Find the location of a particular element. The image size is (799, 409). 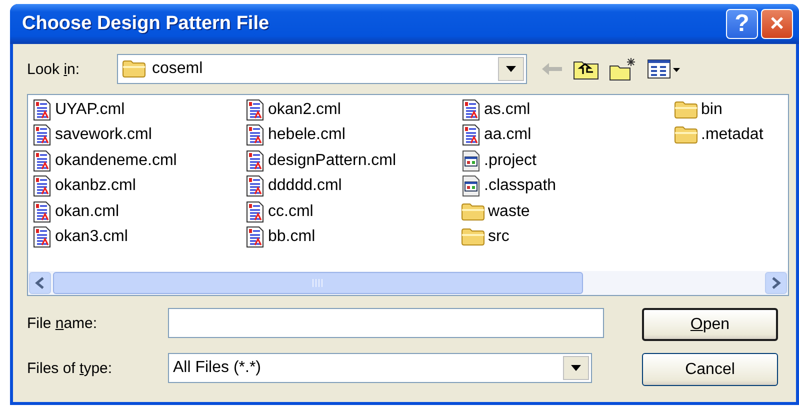

new-folder-icon is located at coordinates (623, 69).